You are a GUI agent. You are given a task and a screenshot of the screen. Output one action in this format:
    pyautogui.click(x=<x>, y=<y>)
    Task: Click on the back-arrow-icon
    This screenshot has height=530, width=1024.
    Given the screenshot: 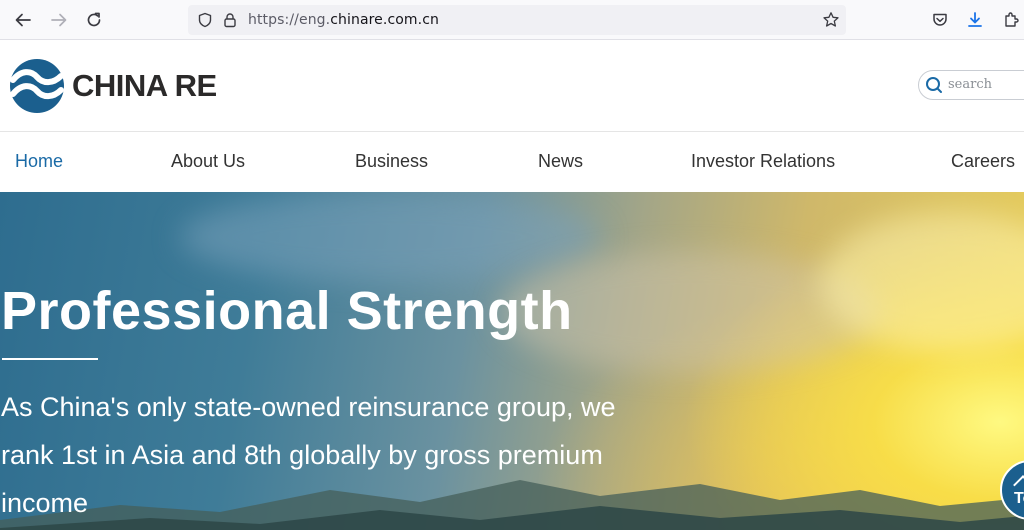 What is the action you would take?
    pyautogui.click(x=23, y=20)
    